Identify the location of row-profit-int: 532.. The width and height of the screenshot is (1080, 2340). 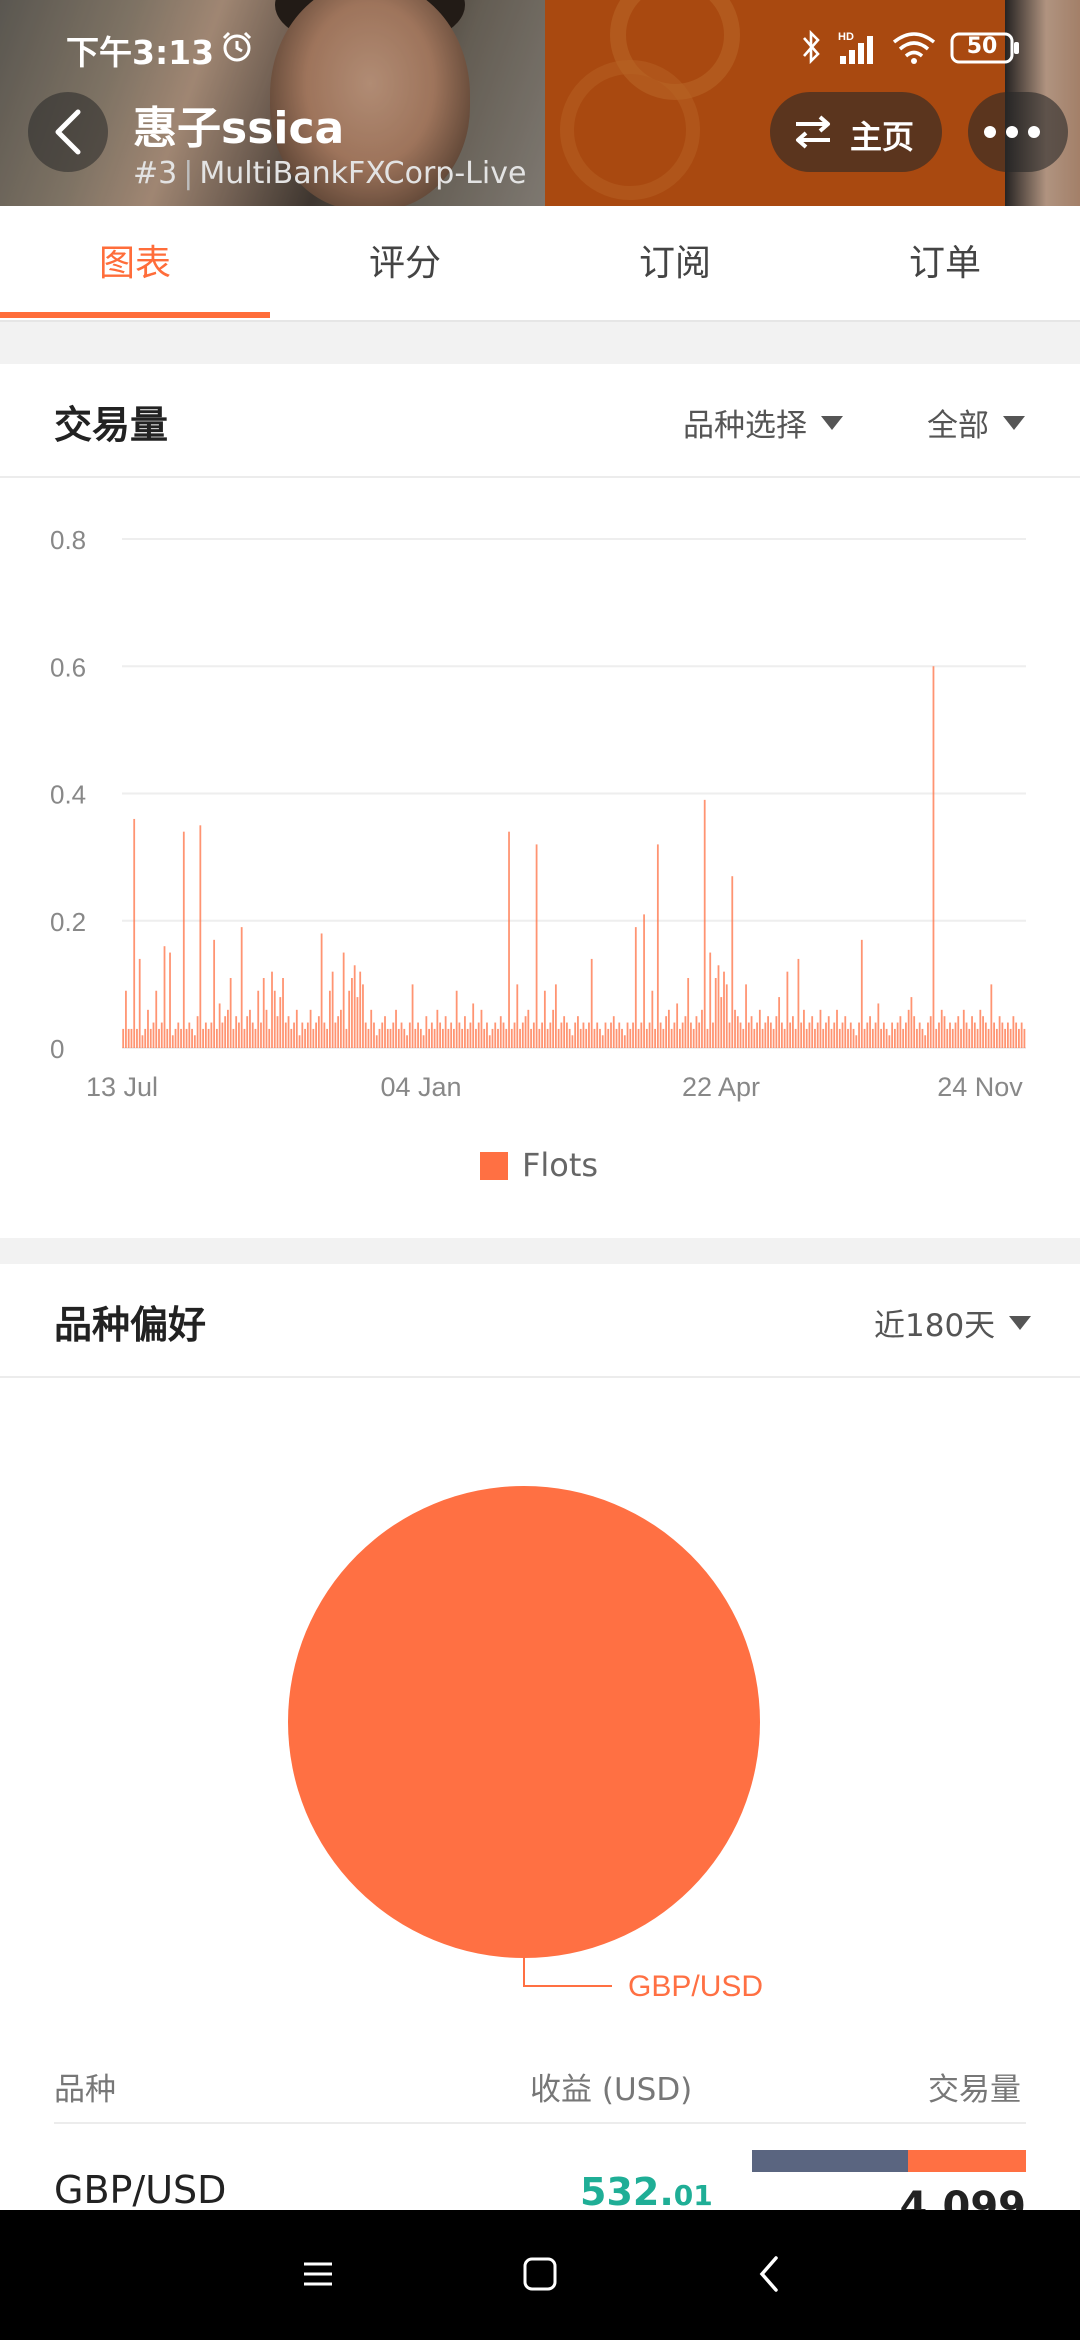
(627, 2192).